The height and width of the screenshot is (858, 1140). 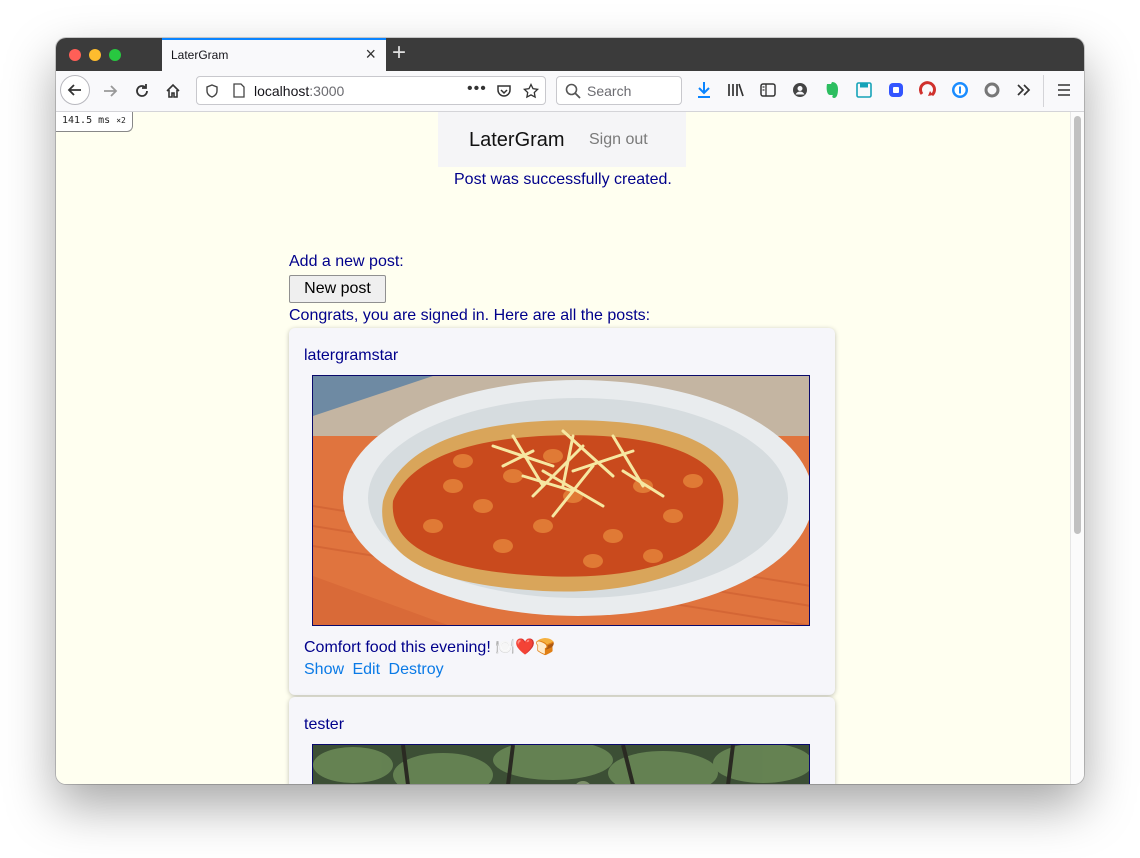 What do you see at coordinates (570, 54) in the screenshot?
I see `tab-strip: LaterGram × +` at bounding box center [570, 54].